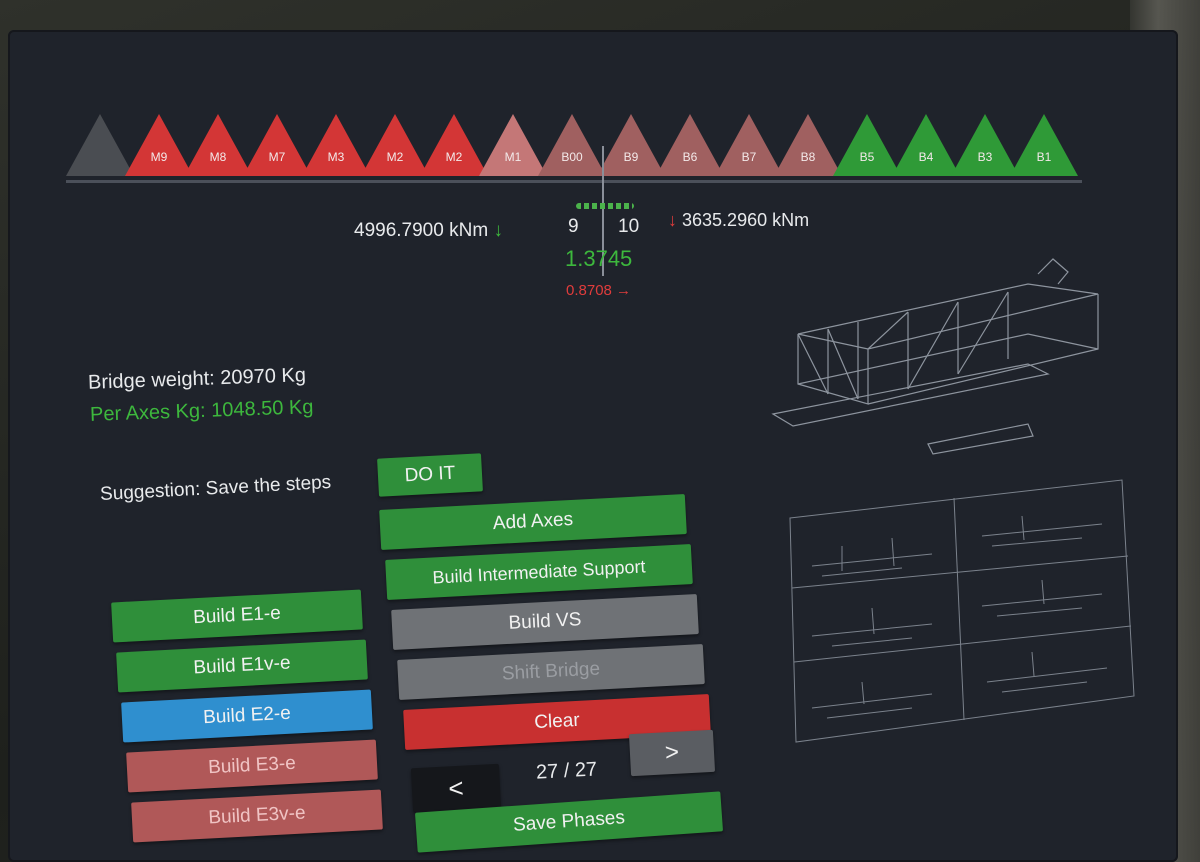 Image resolution: width=1200 pixels, height=862 pixels. What do you see at coordinates (572, 157) in the screenshot?
I see `axis-label: B00` at bounding box center [572, 157].